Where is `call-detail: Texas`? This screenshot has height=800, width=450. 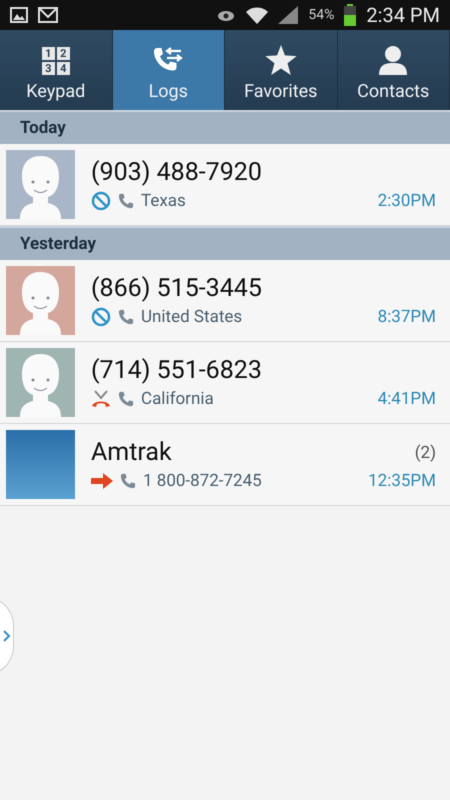
call-detail: Texas is located at coordinates (164, 201).